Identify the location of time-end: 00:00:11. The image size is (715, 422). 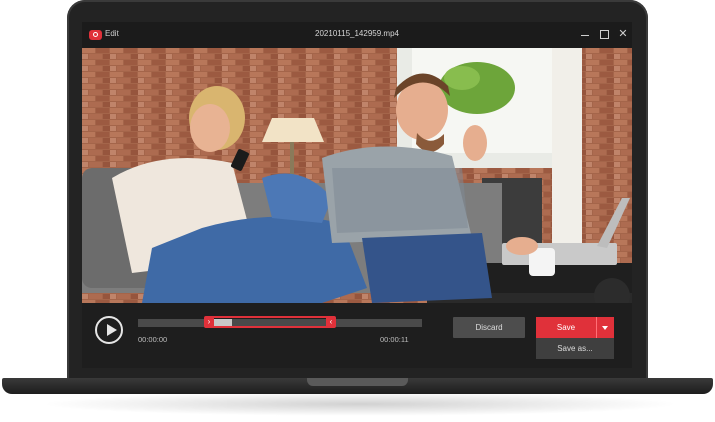
(394, 339).